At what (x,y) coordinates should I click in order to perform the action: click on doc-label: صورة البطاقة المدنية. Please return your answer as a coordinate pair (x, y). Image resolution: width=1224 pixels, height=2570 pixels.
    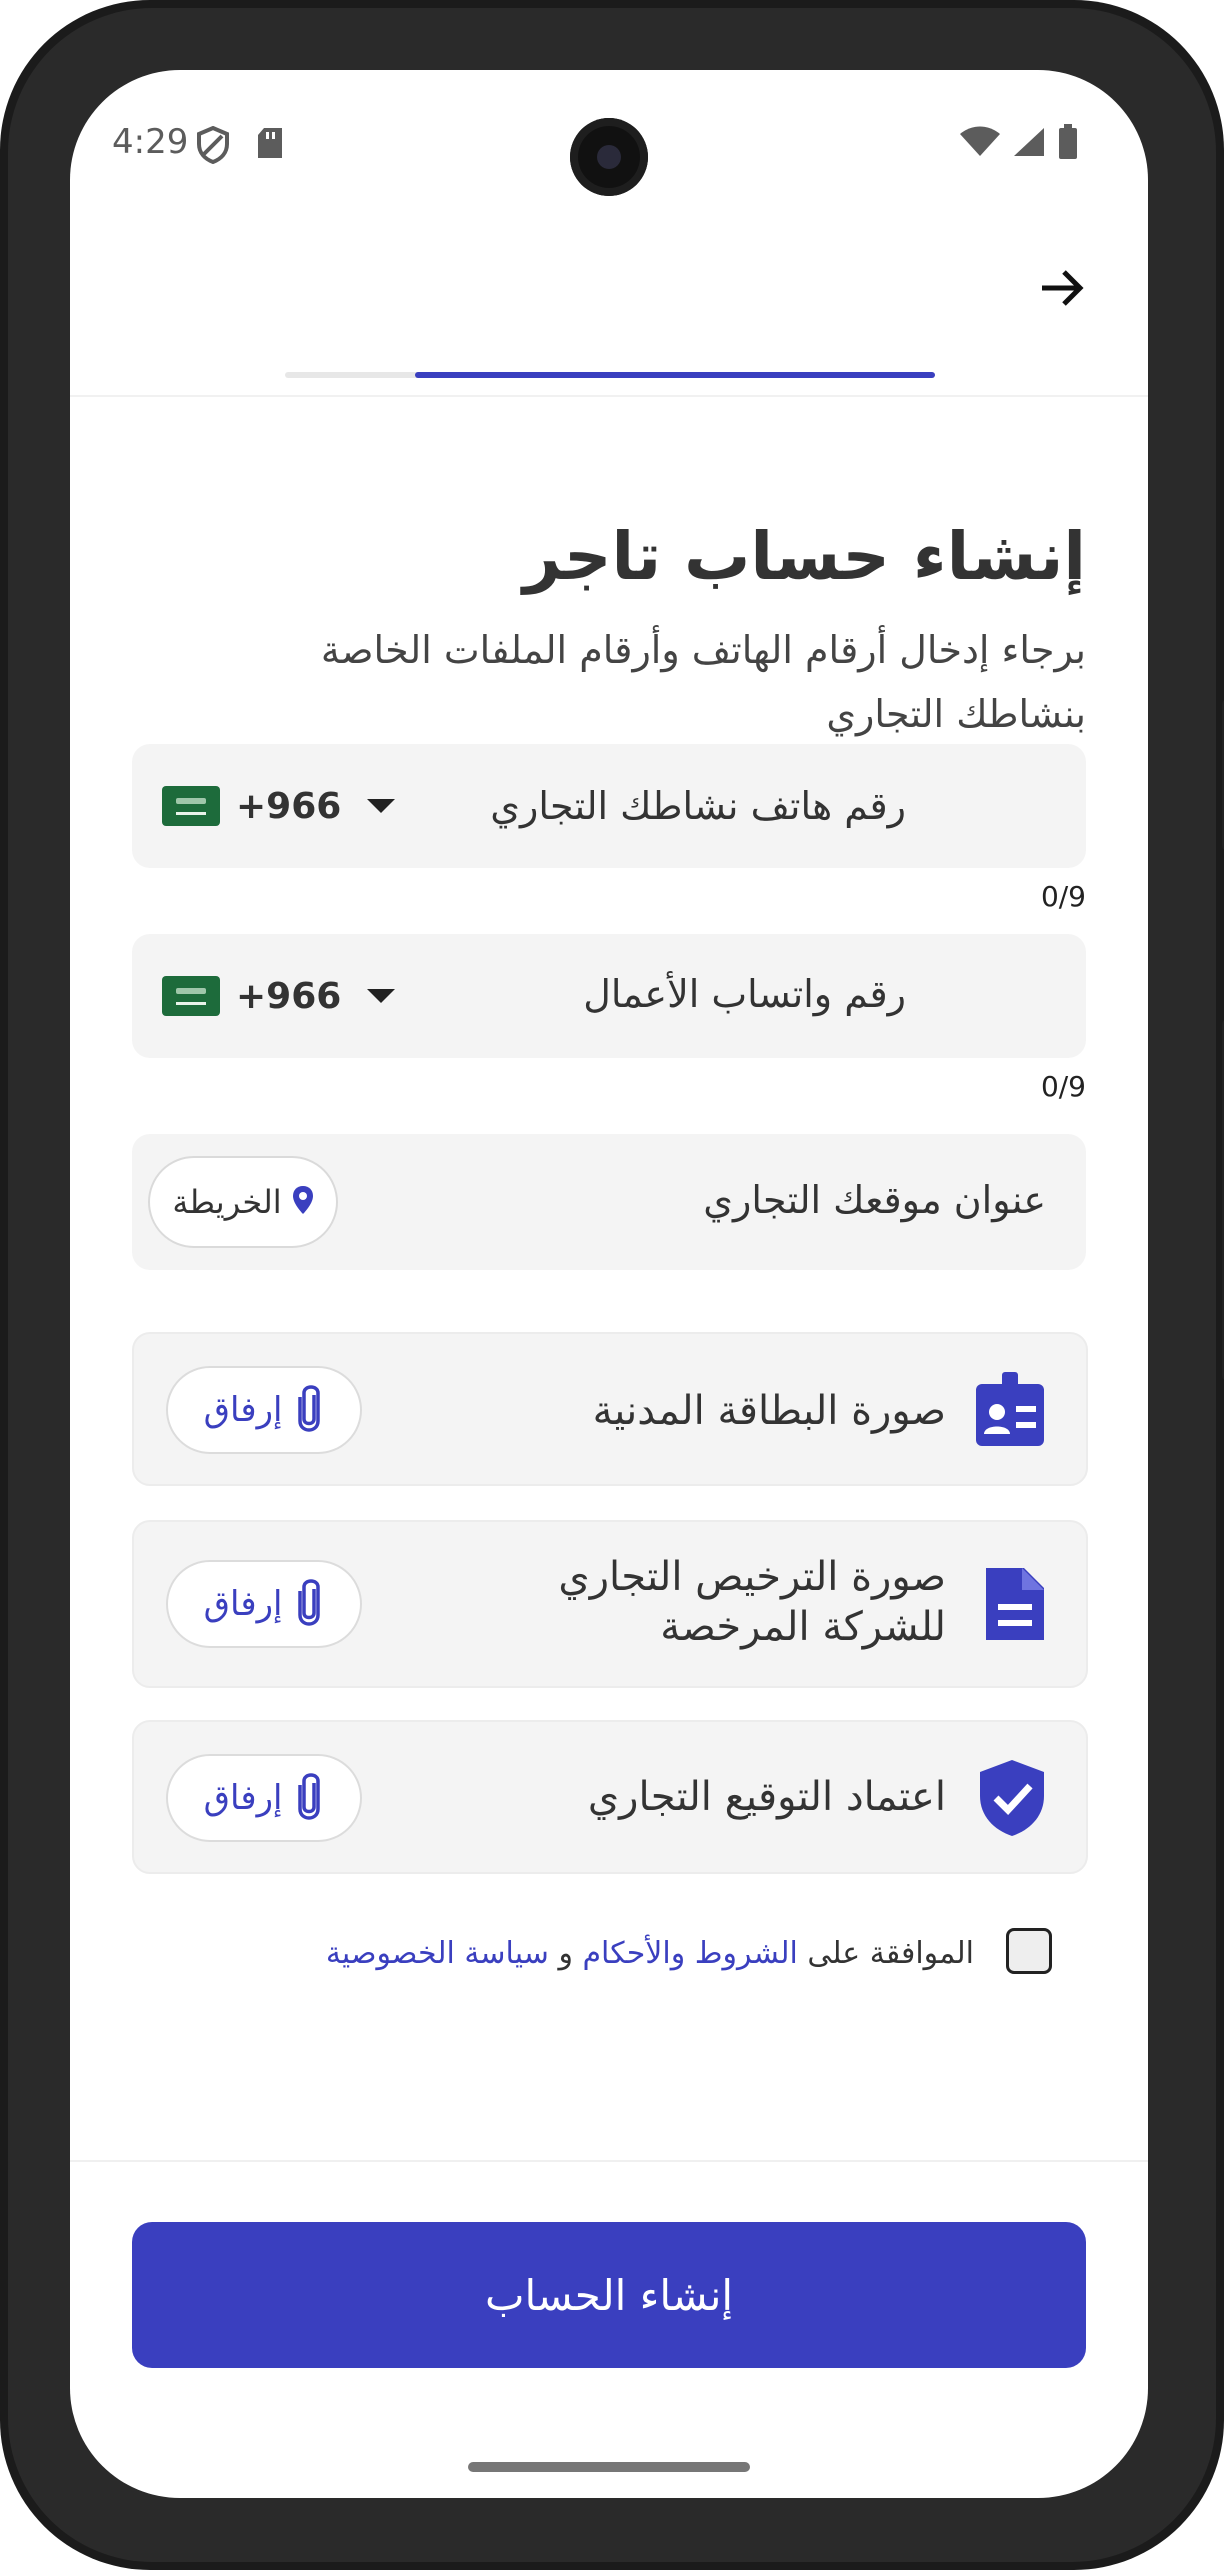
    Looking at the image, I should click on (769, 1411).